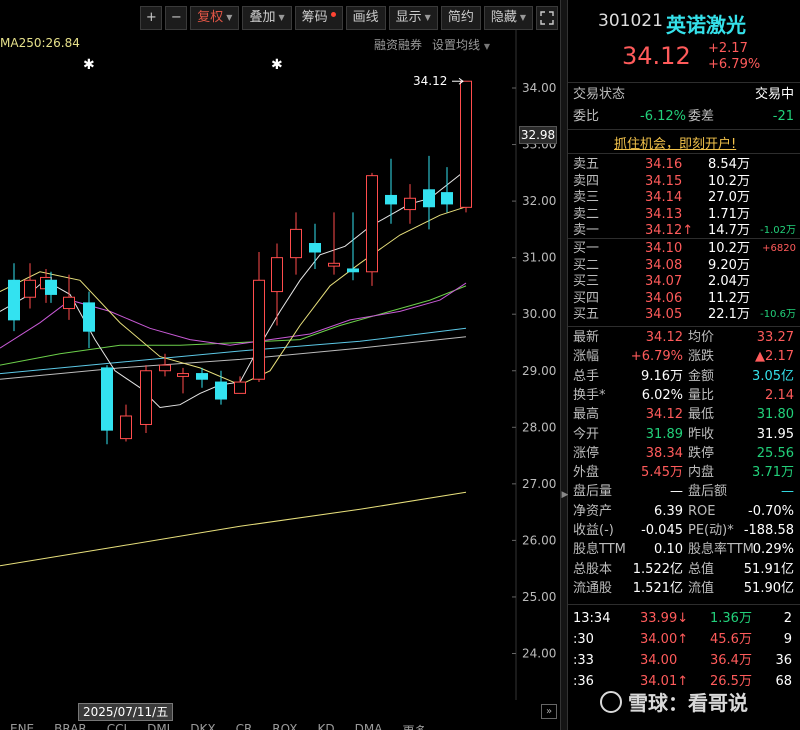 The width and height of the screenshot is (800, 730). What do you see at coordinates (684, 415) in the screenshot?
I see `stat-row: 最高 34.12 最低 31.80` at bounding box center [684, 415].